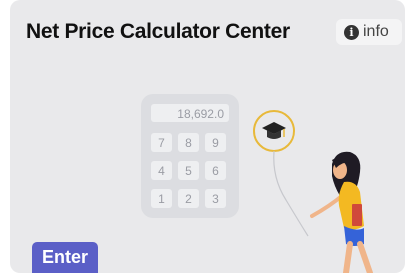 This screenshot has height=273, width=405. Describe the element at coordinates (376, 31) in the screenshot. I see `info-label: info` at that location.